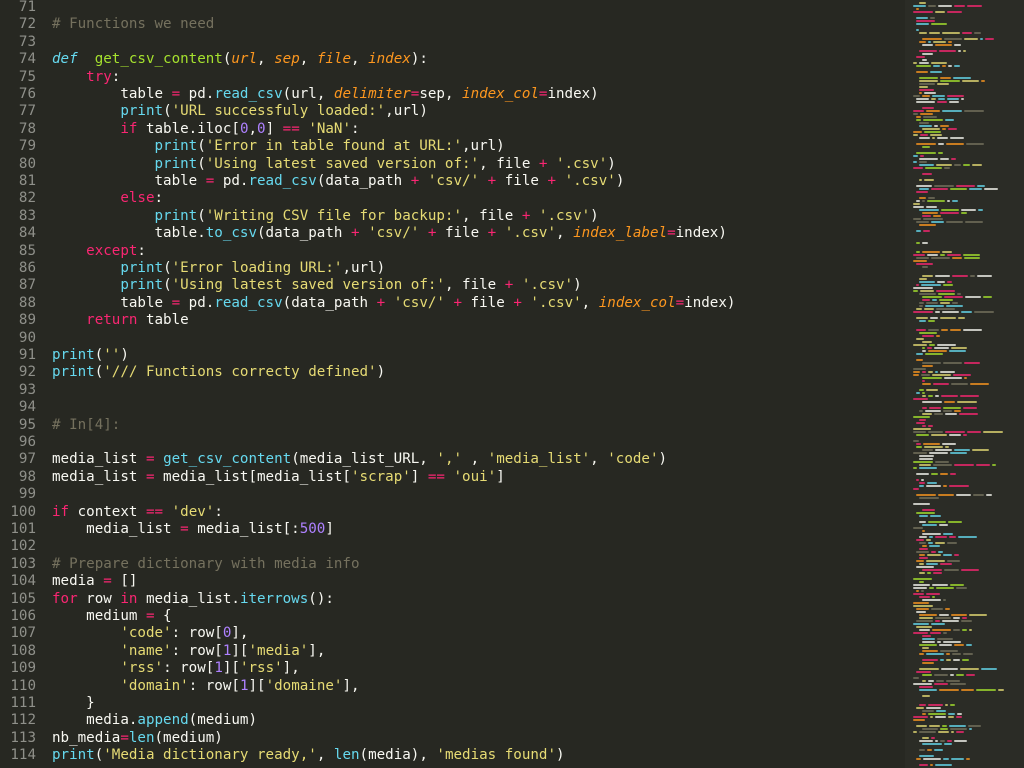  I want to click on code-line: 109 'rss': row[1]['rss'],, so click(149, 668).